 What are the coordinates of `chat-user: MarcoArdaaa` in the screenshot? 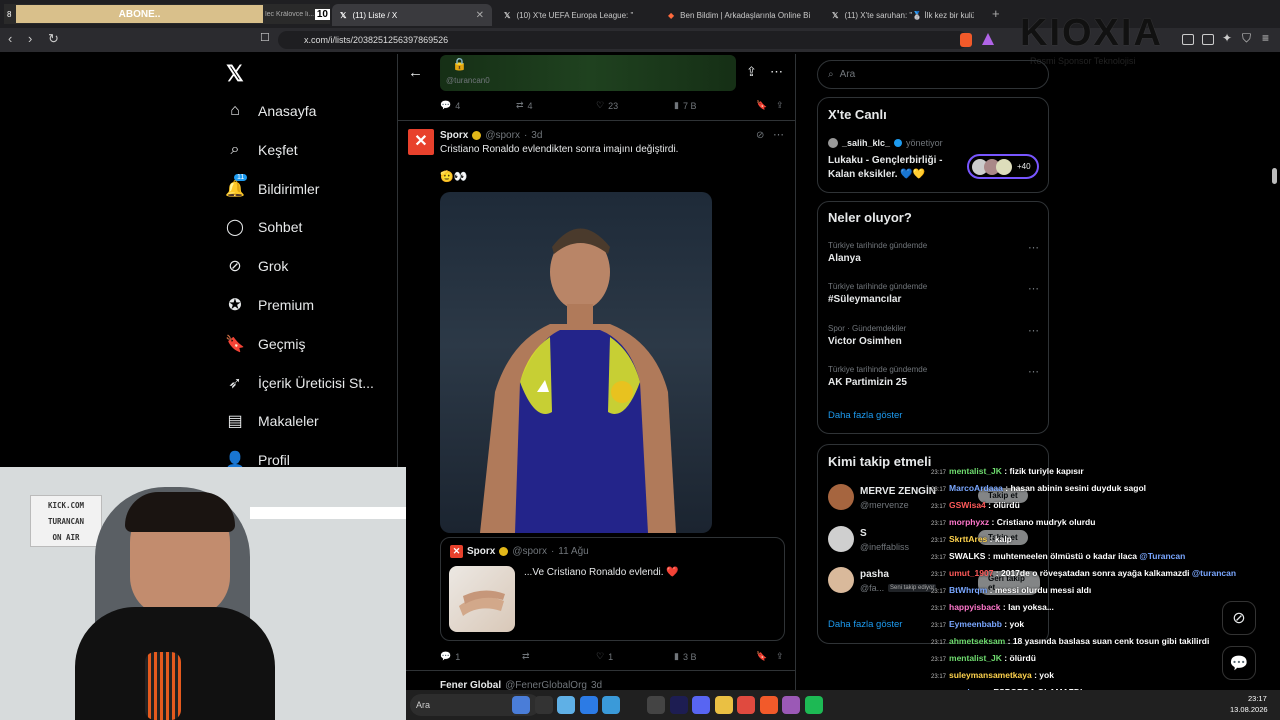 It's located at (976, 488).